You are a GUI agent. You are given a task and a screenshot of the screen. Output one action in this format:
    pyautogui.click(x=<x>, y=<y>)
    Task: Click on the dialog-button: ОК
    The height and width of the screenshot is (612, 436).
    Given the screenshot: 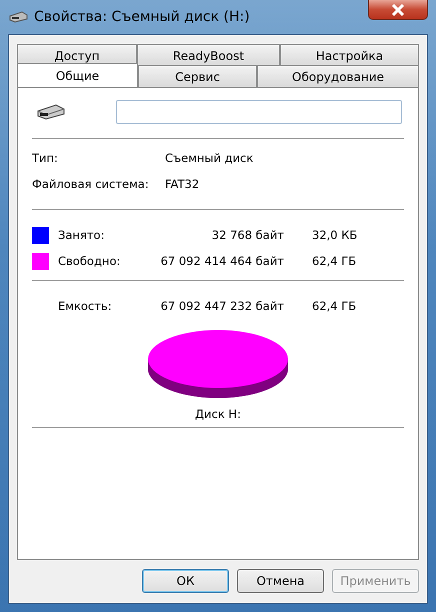 What is the action you would take?
    pyautogui.click(x=185, y=581)
    